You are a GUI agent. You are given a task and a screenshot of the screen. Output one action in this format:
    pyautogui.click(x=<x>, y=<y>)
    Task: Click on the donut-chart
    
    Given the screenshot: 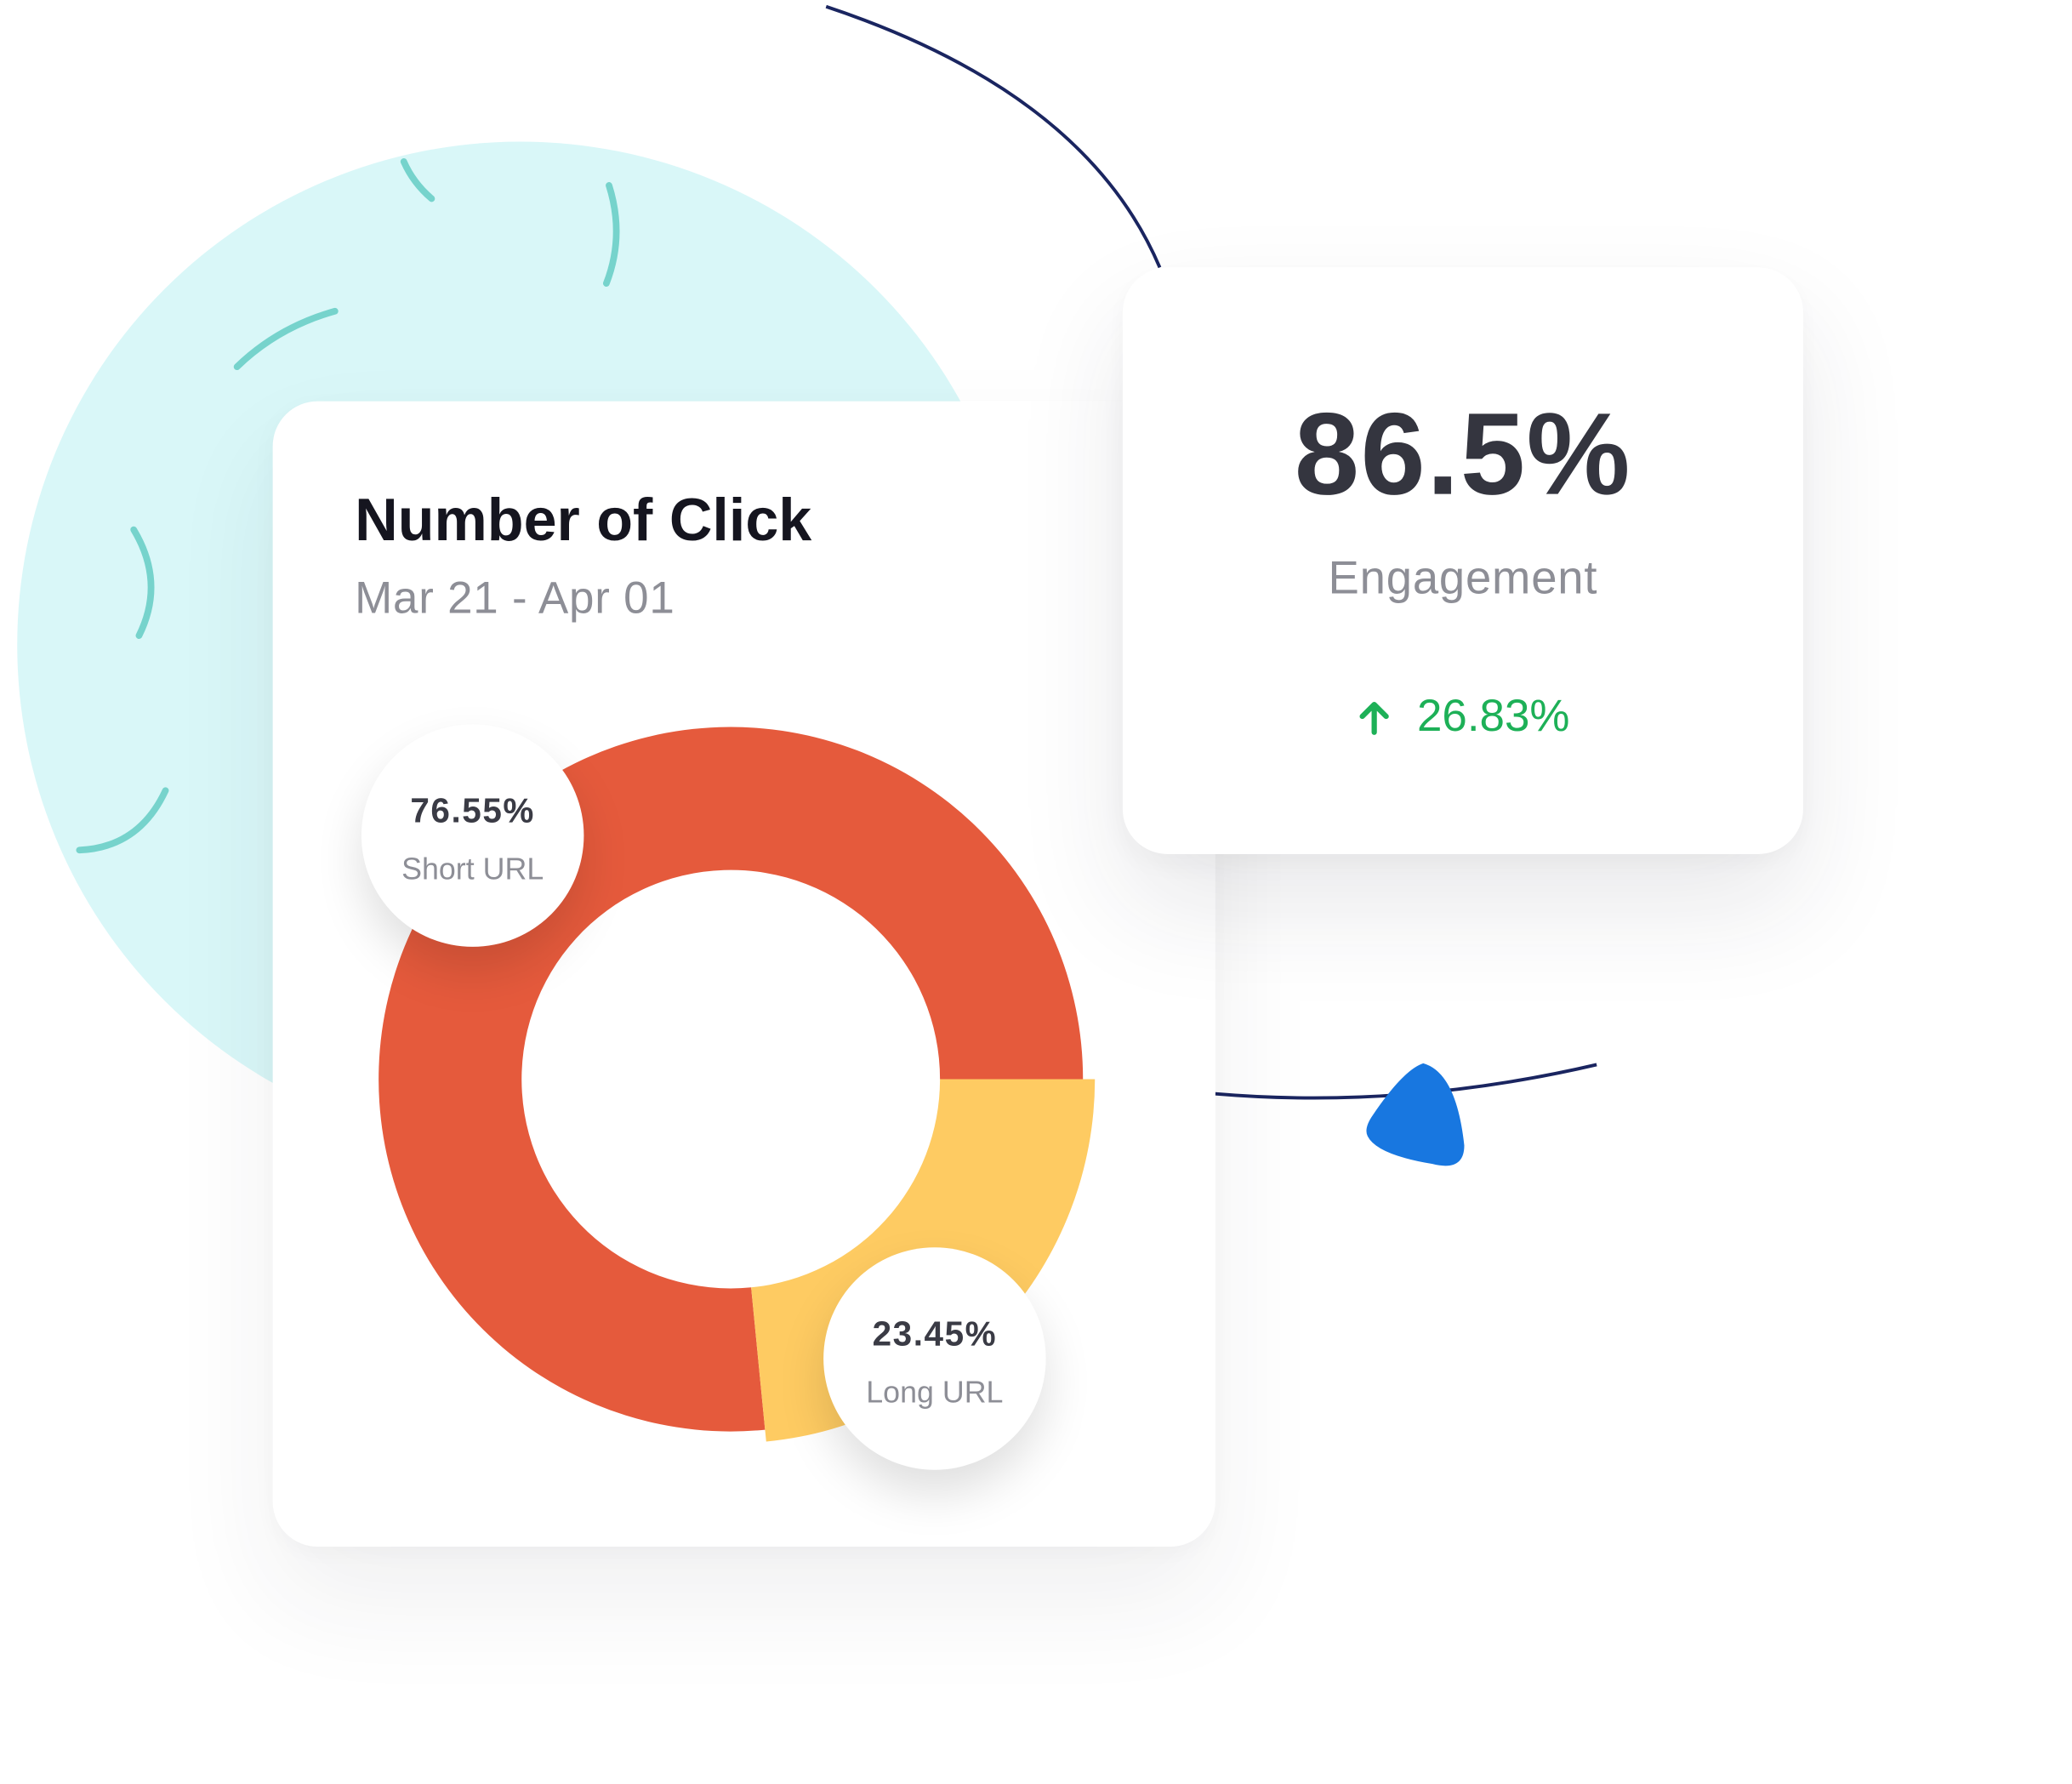 What is the action you would take?
    pyautogui.click(x=737, y=1084)
    